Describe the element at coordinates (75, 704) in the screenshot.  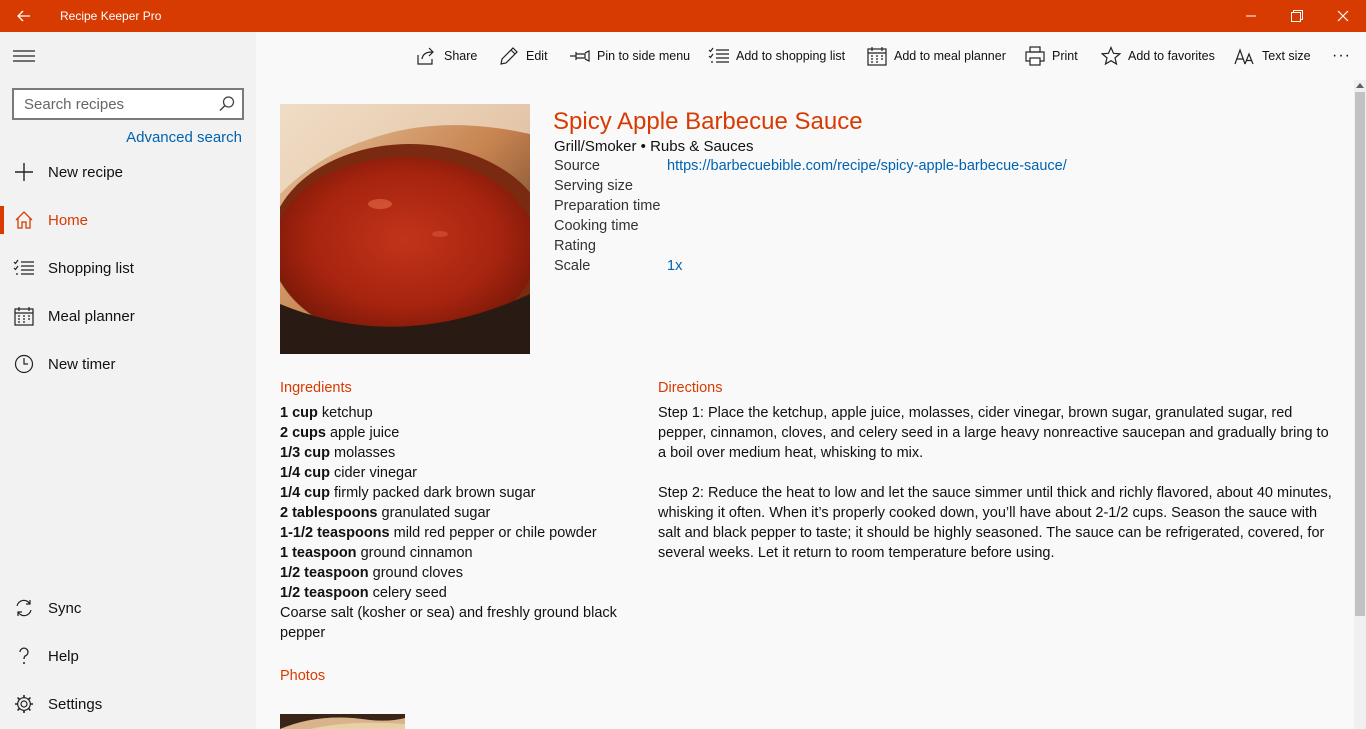
I see `nav-label: Settings` at that location.